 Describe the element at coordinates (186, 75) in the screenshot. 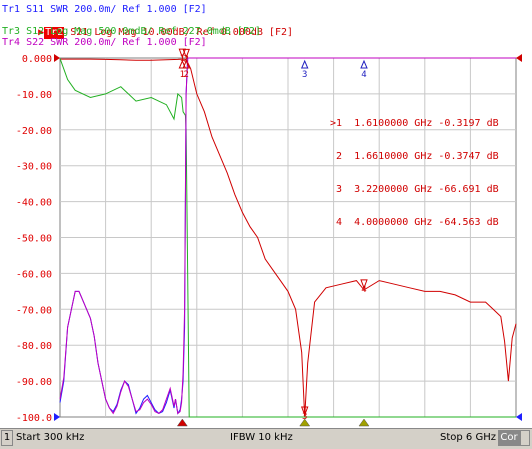

I see `marker-top-number: 2` at that location.